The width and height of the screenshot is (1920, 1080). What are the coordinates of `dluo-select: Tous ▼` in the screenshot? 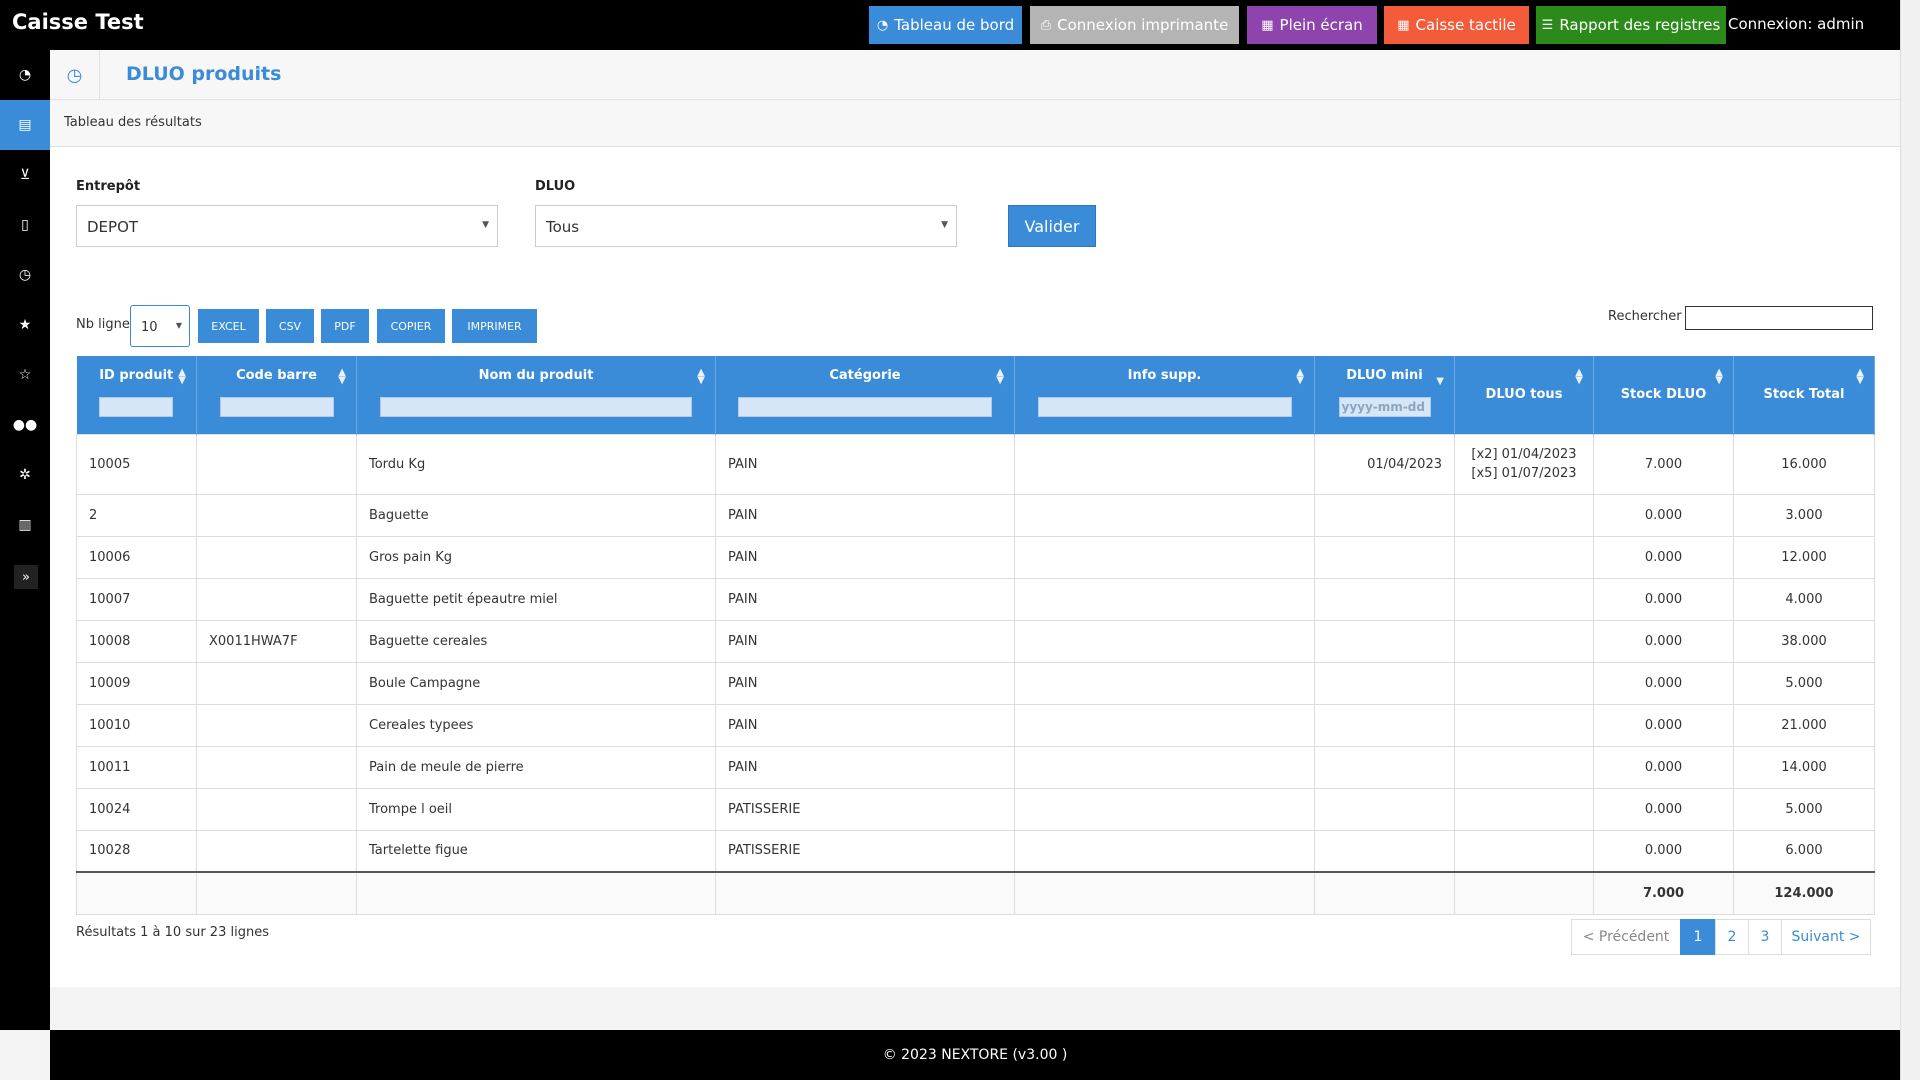 It's located at (746, 226).